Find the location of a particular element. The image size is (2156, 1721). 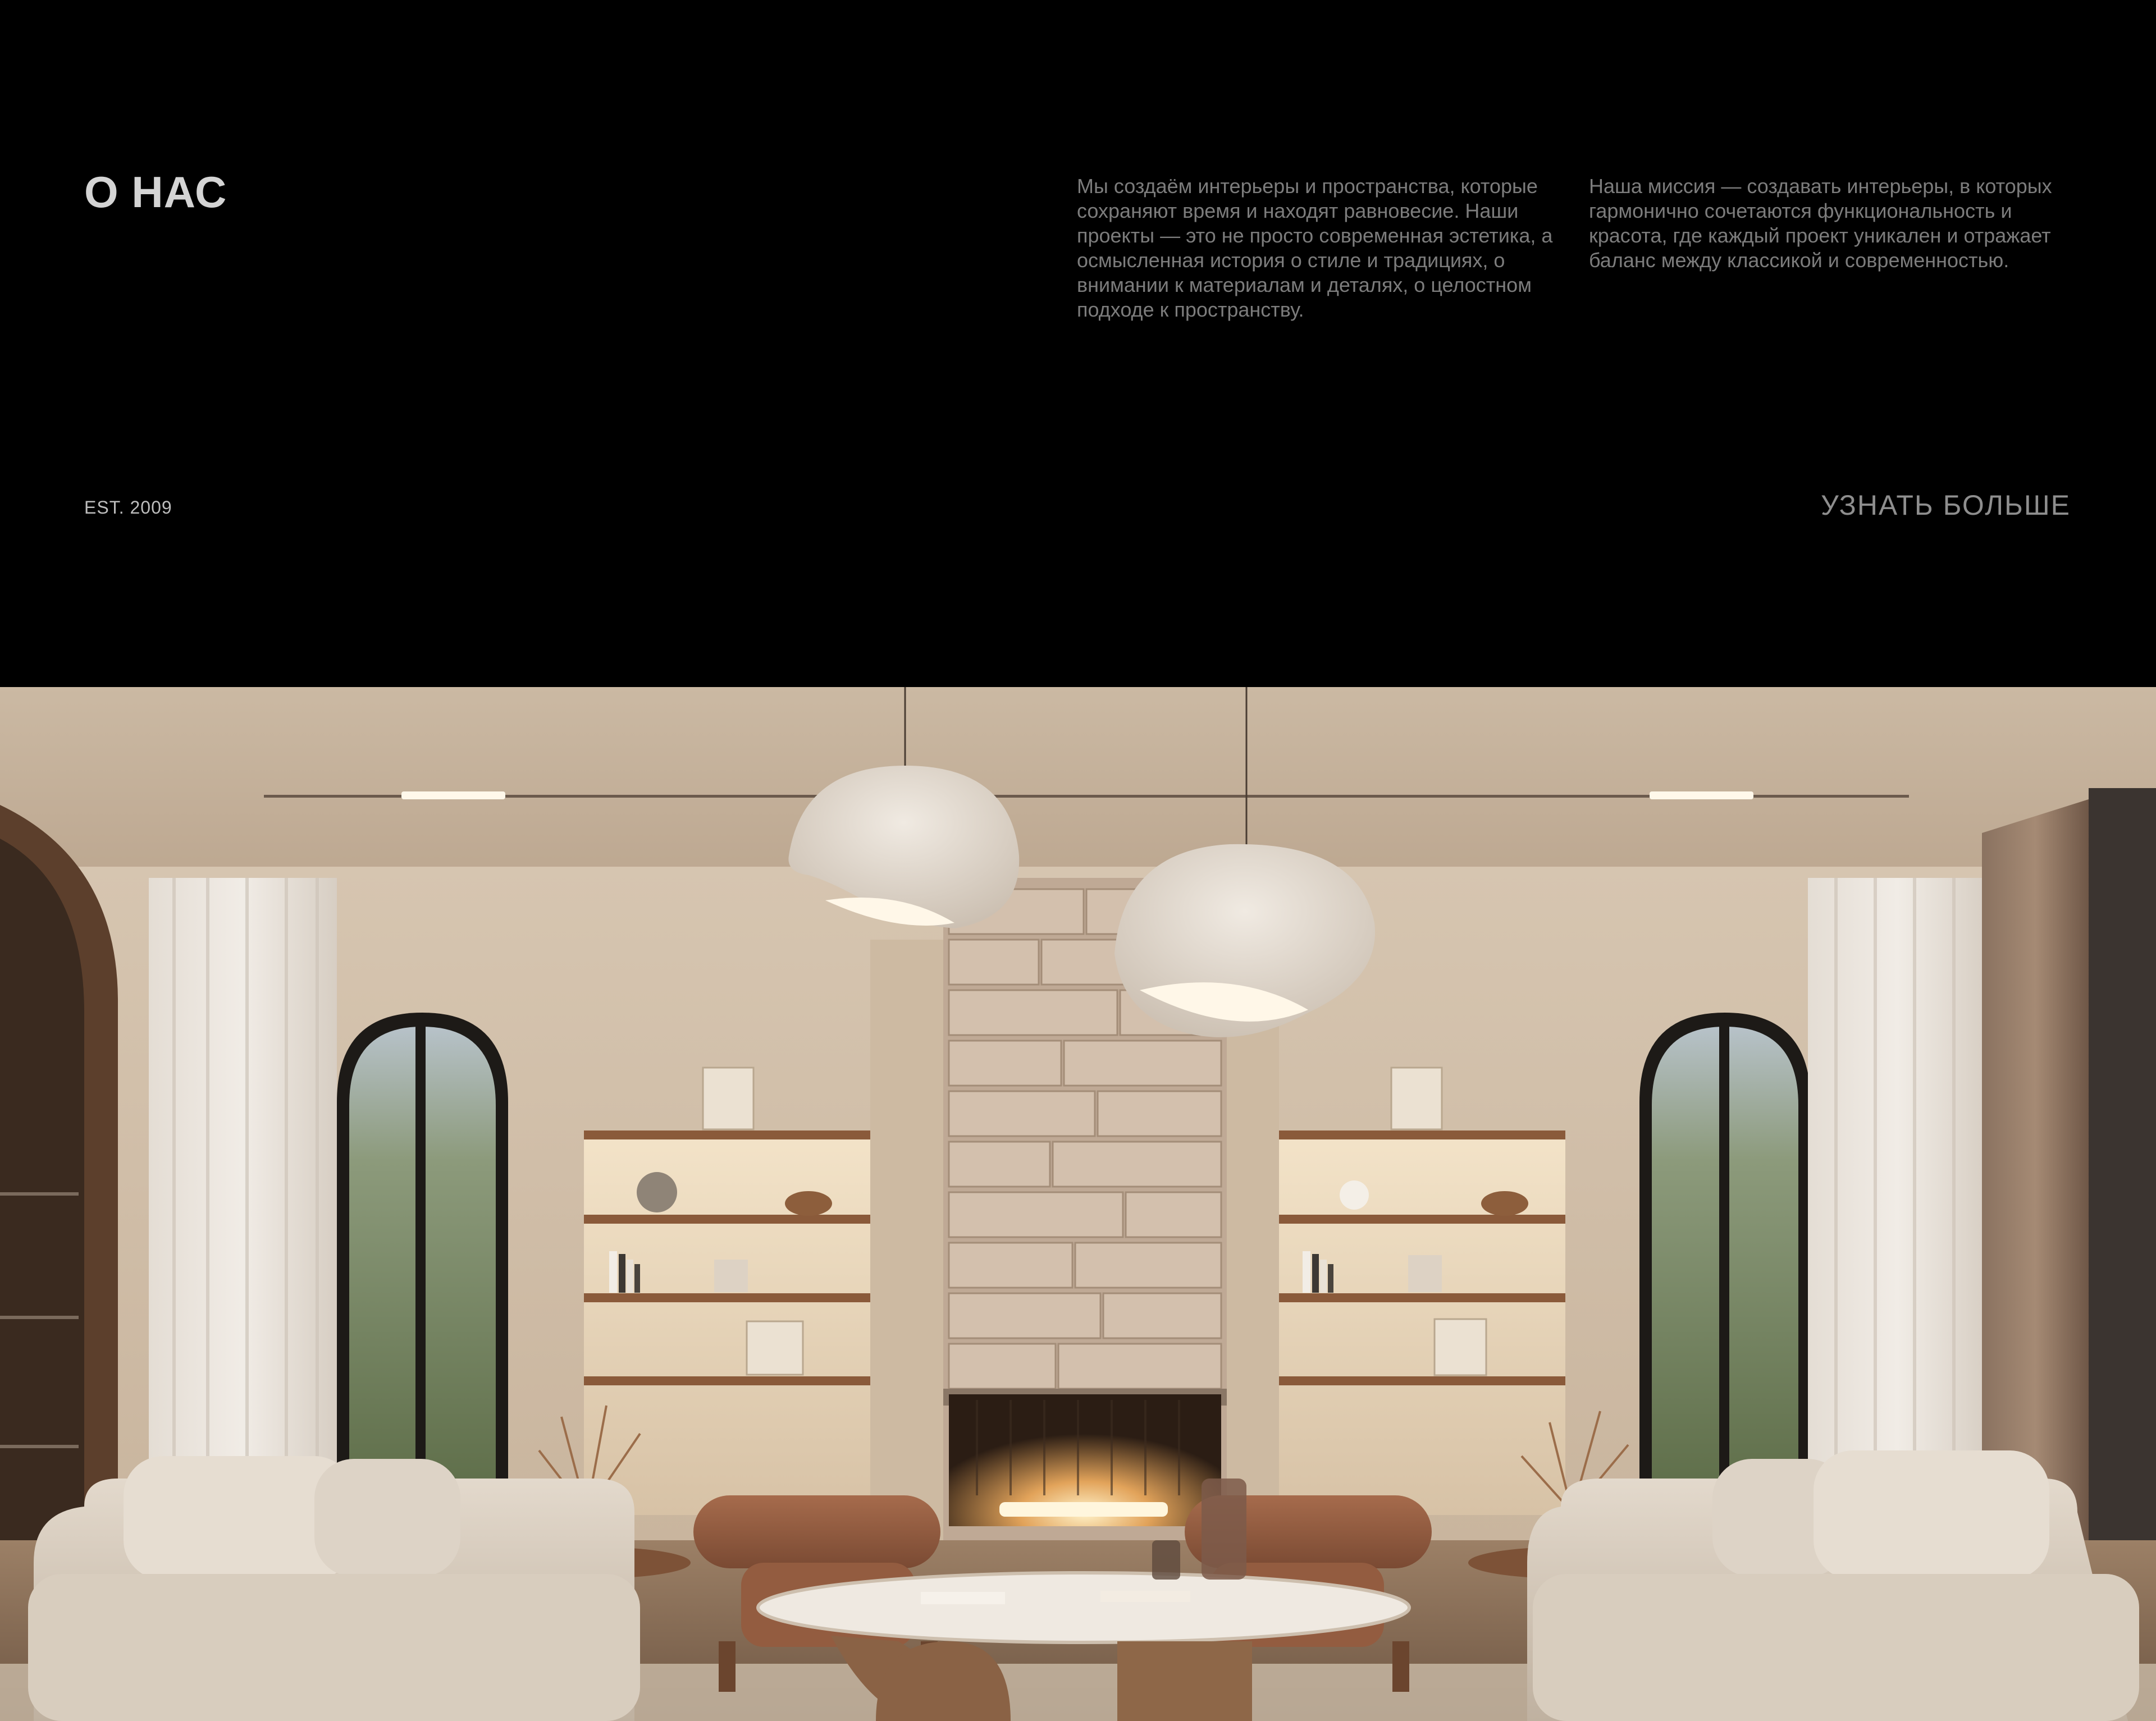

ceiling-light-left is located at coordinates (453, 795).